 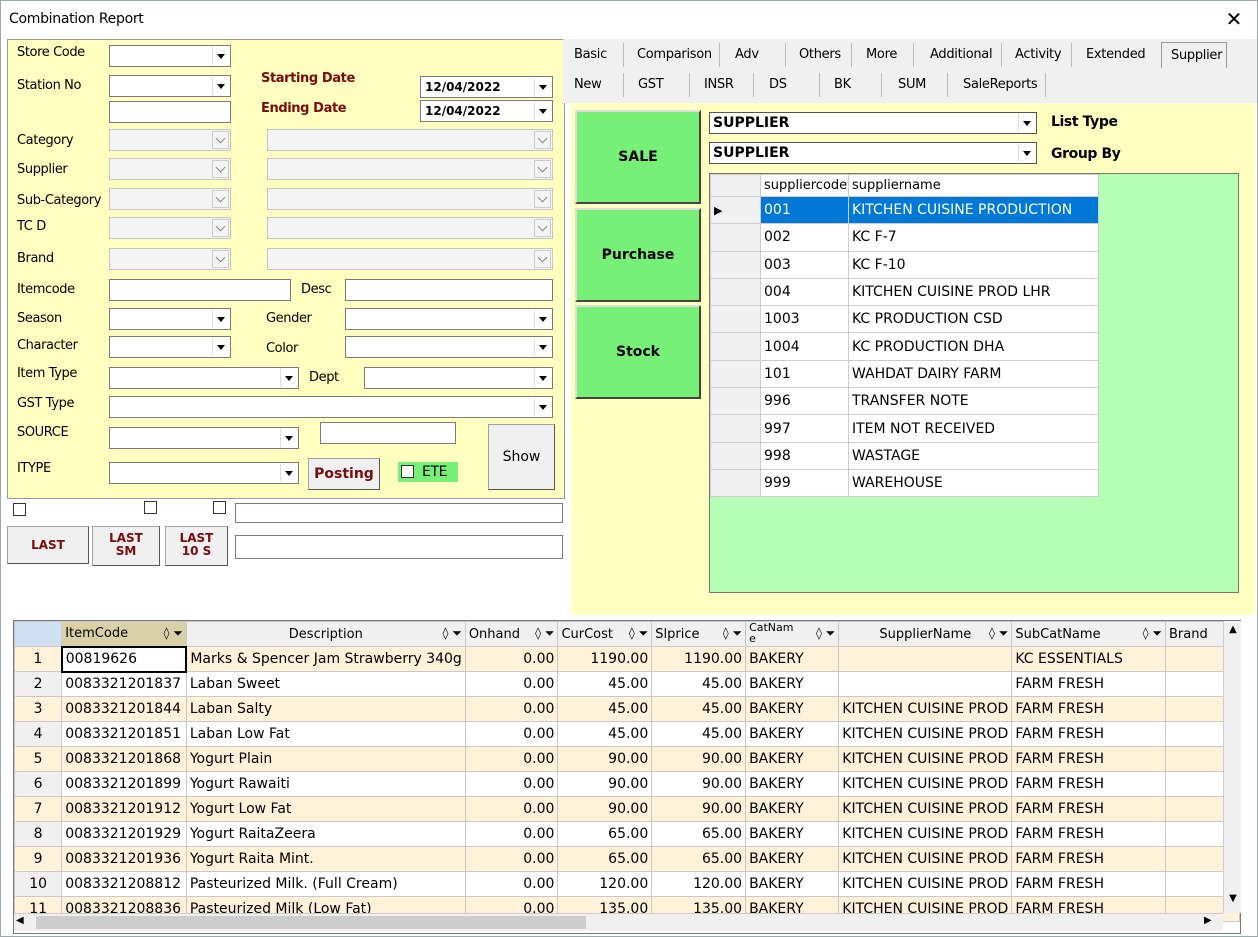 What do you see at coordinates (38, 784) in the screenshot?
I see `row-number: 6` at bounding box center [38, 784].